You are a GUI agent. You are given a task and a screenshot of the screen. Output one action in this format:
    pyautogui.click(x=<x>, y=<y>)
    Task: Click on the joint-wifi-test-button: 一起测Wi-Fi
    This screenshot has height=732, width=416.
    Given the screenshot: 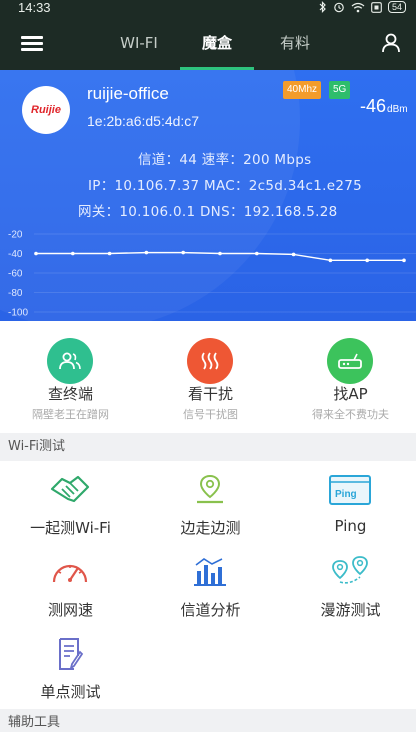 What is the action you would take?
    pyautogui.click(x=70, y=502)
    